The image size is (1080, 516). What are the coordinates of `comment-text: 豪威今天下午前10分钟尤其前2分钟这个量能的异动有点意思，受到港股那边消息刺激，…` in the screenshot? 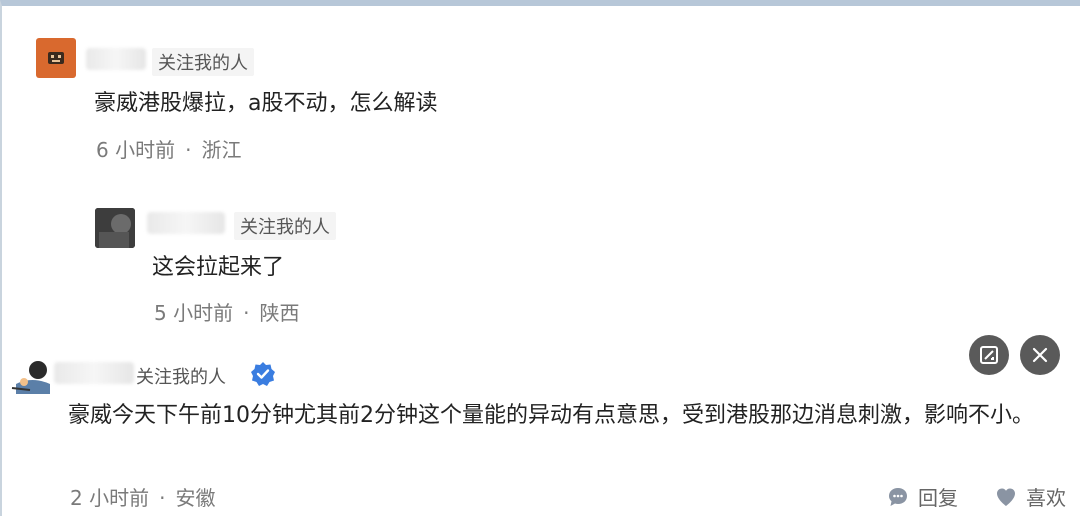 It's located at (551, 415).